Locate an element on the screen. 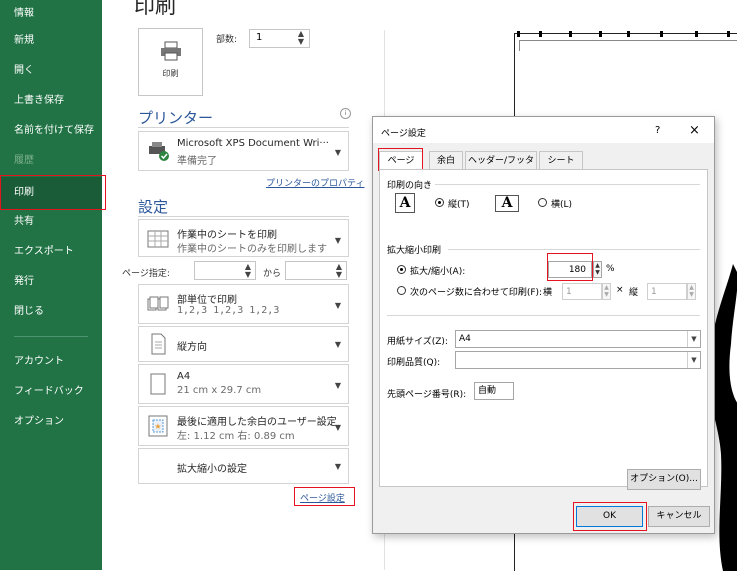 The width and height of the screenshot is (737, 571). fit-label: 次のページ数に合わせて印刷(F): is located at coordinates (476, 291).